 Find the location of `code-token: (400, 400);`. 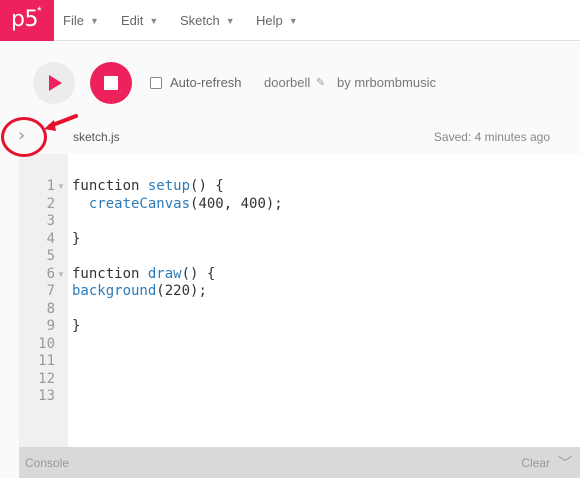

code-token: (400, 400); is located at coordinates (236, 203).